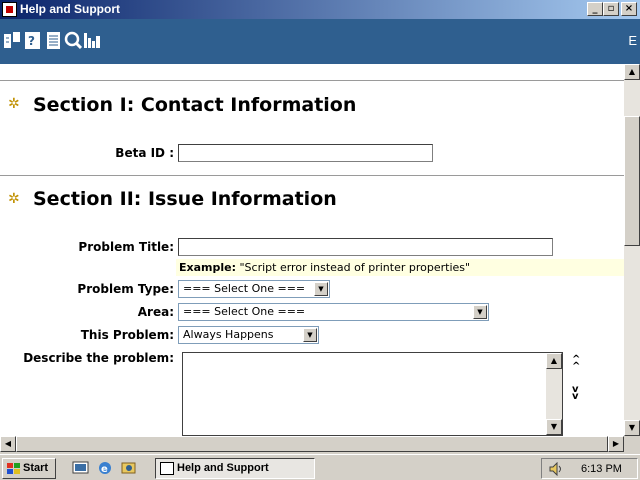 Image resolution: width=640 pixels, height=480 pixels. I want to click on index-icon, so click(12, 40).